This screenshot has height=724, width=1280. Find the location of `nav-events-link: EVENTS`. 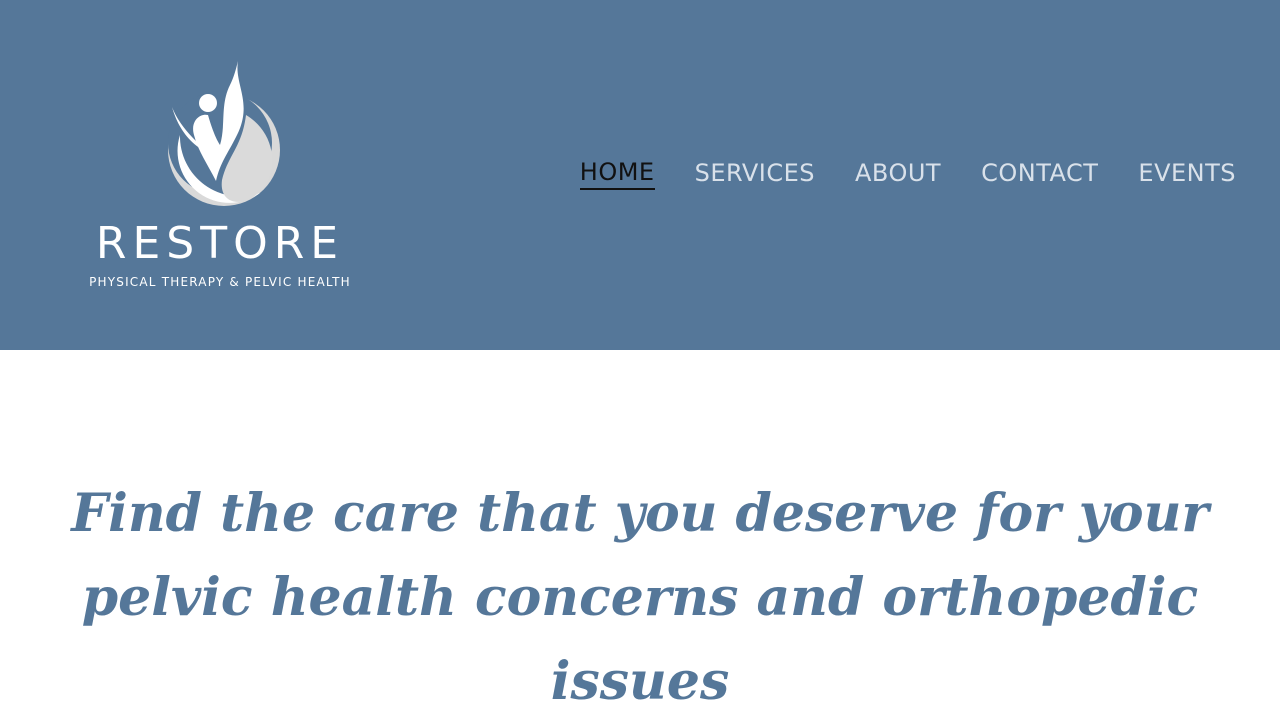

nav-events-link: EVENTS is located at coordinates (1187, 174).